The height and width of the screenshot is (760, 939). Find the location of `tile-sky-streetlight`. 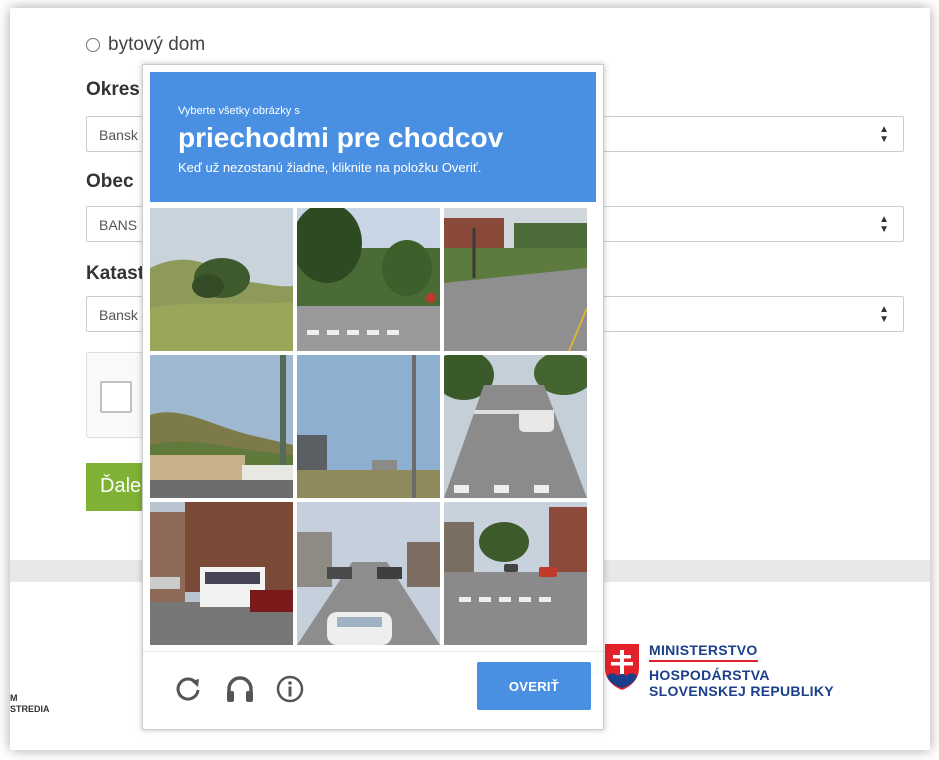

tile-sky-streetlight is located at coordinates (368, 426).